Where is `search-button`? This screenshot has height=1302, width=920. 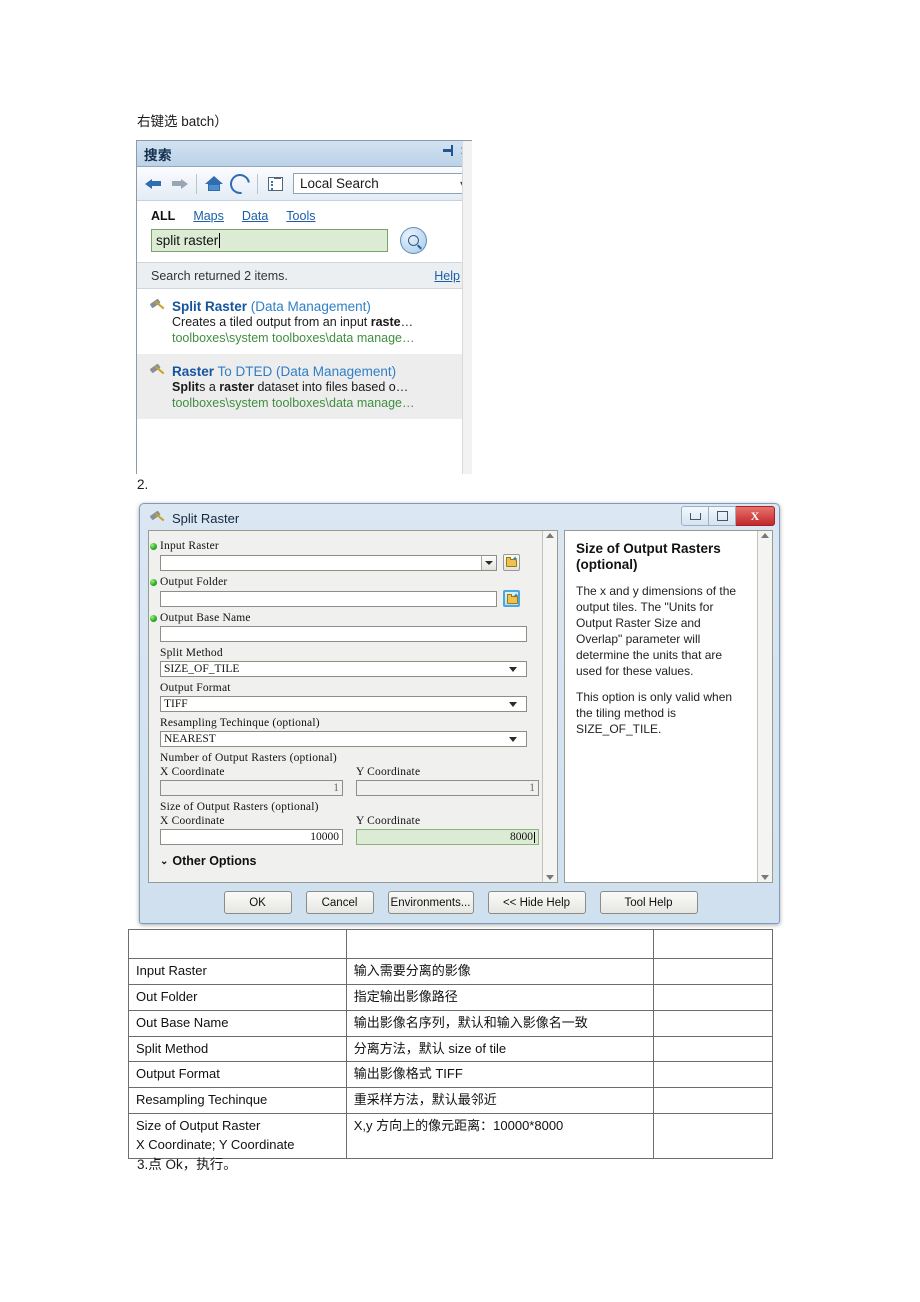 search-button is located at coordinates (413, 240).